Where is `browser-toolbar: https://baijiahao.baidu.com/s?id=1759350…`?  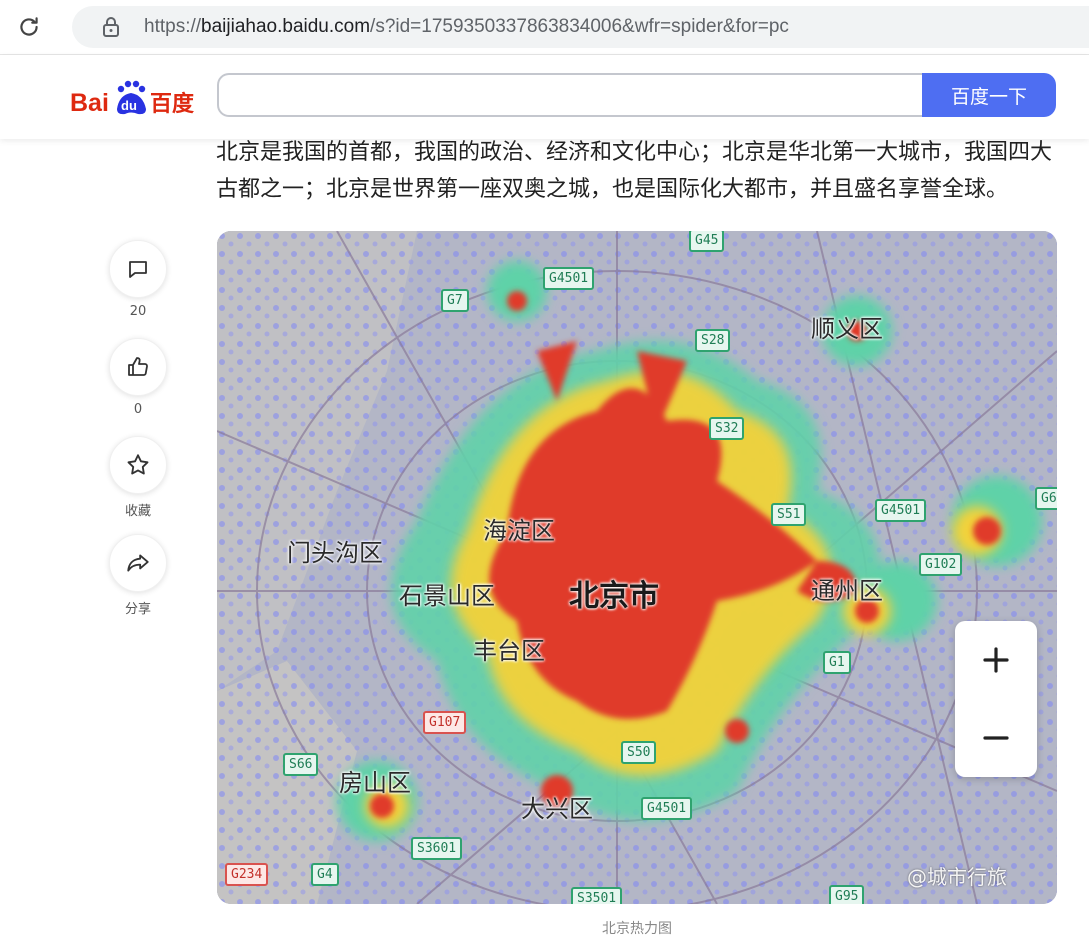
browser-toolbar: https://baijiahao.baidu.com/s?id=1759350… is located at coordinates (544, 27).